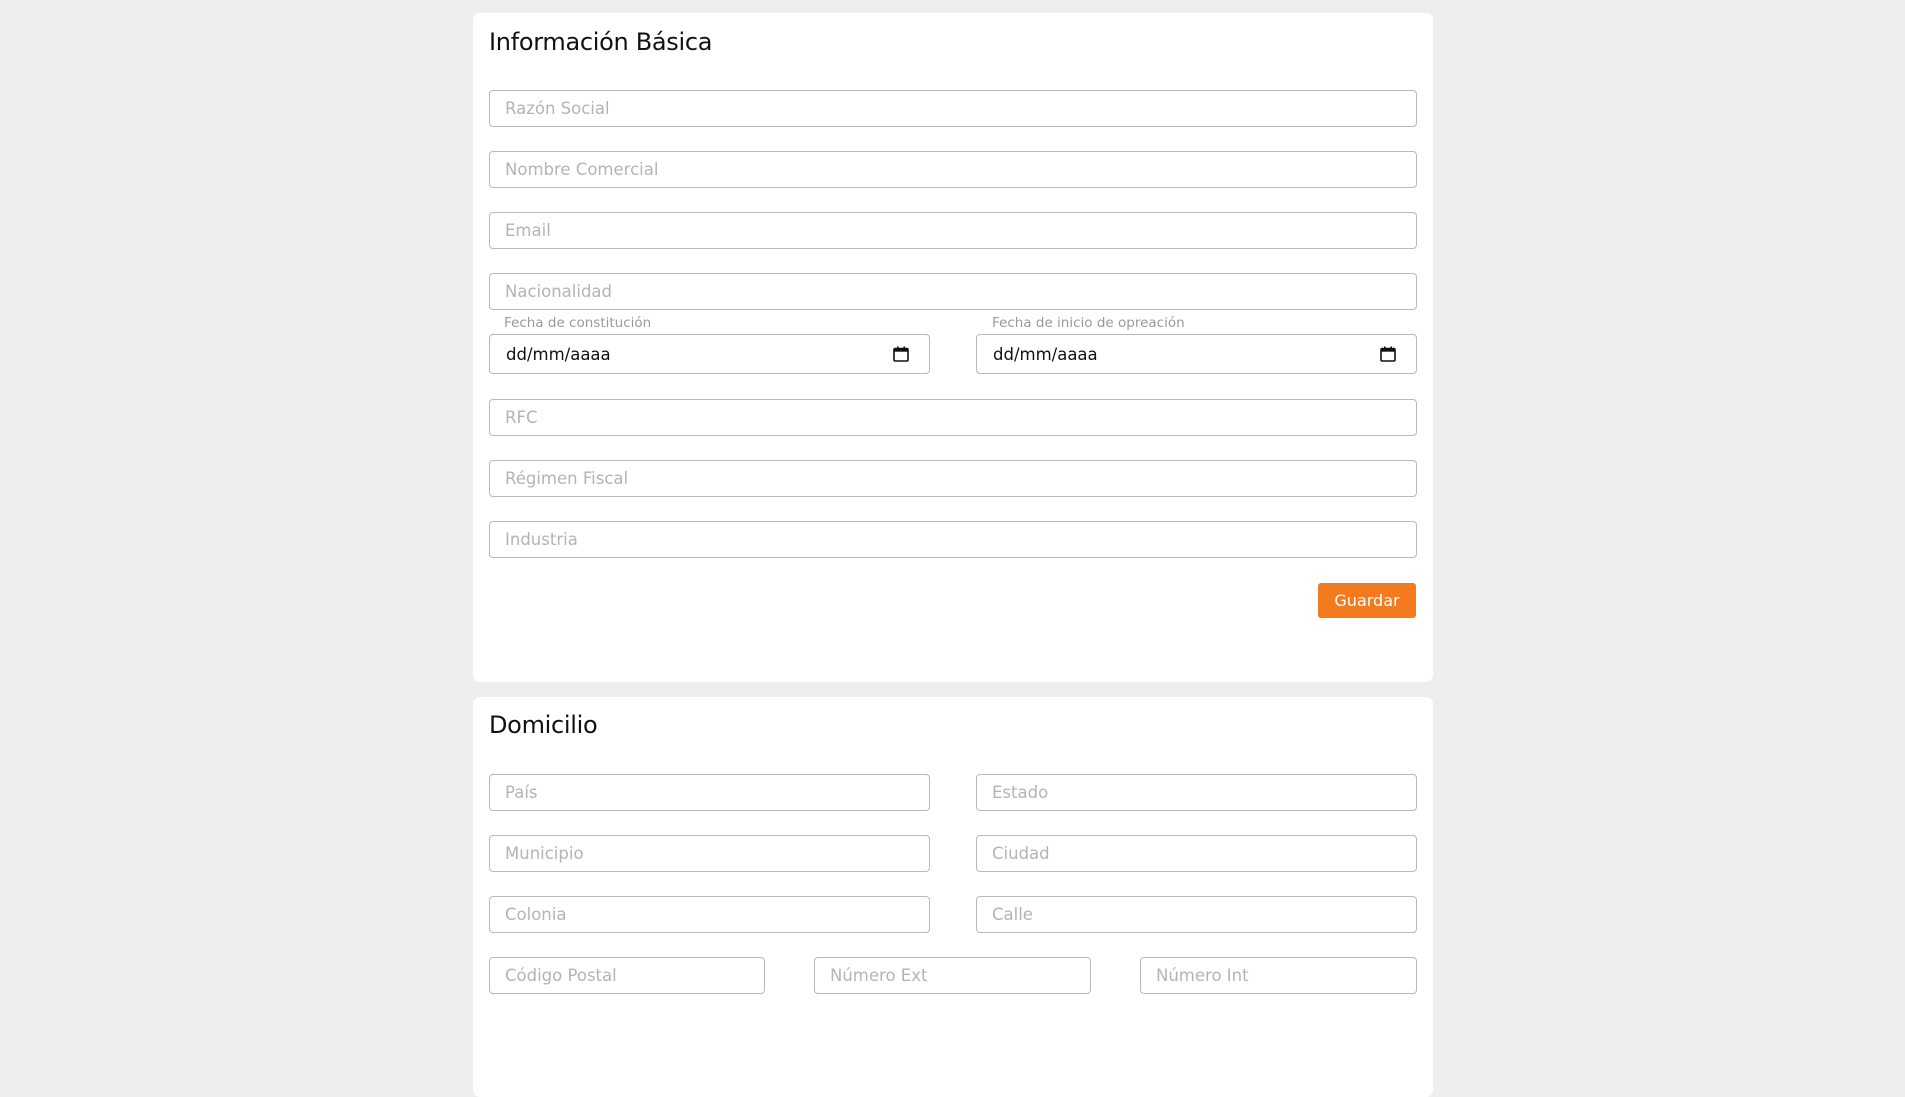 The width and height of the screenshot is (1905, 1097). What do you see at coordinates (578, 323) in the screenshot?
I see `fecha-constitucion-label: Fecha de constitución` at bounding box center [578, 323].